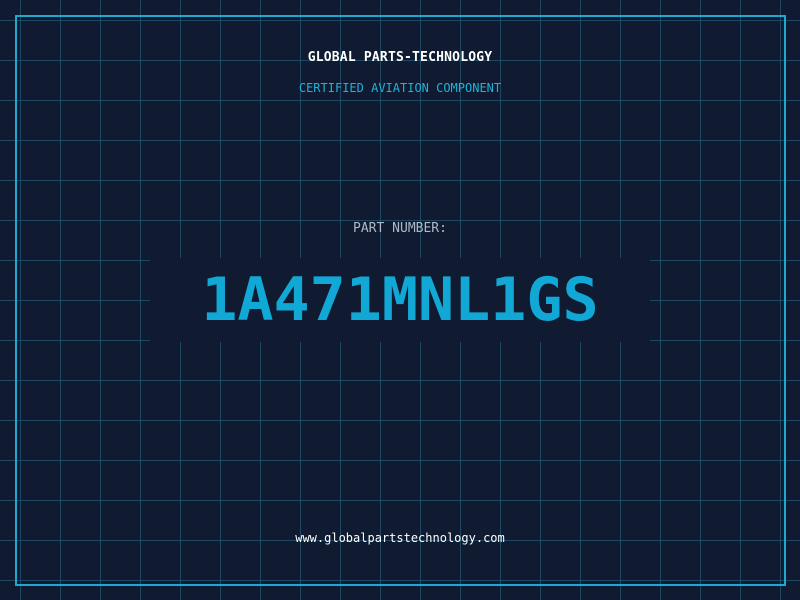  I want to click on part-number-label: PART NUMBER:, so click(400, 228).